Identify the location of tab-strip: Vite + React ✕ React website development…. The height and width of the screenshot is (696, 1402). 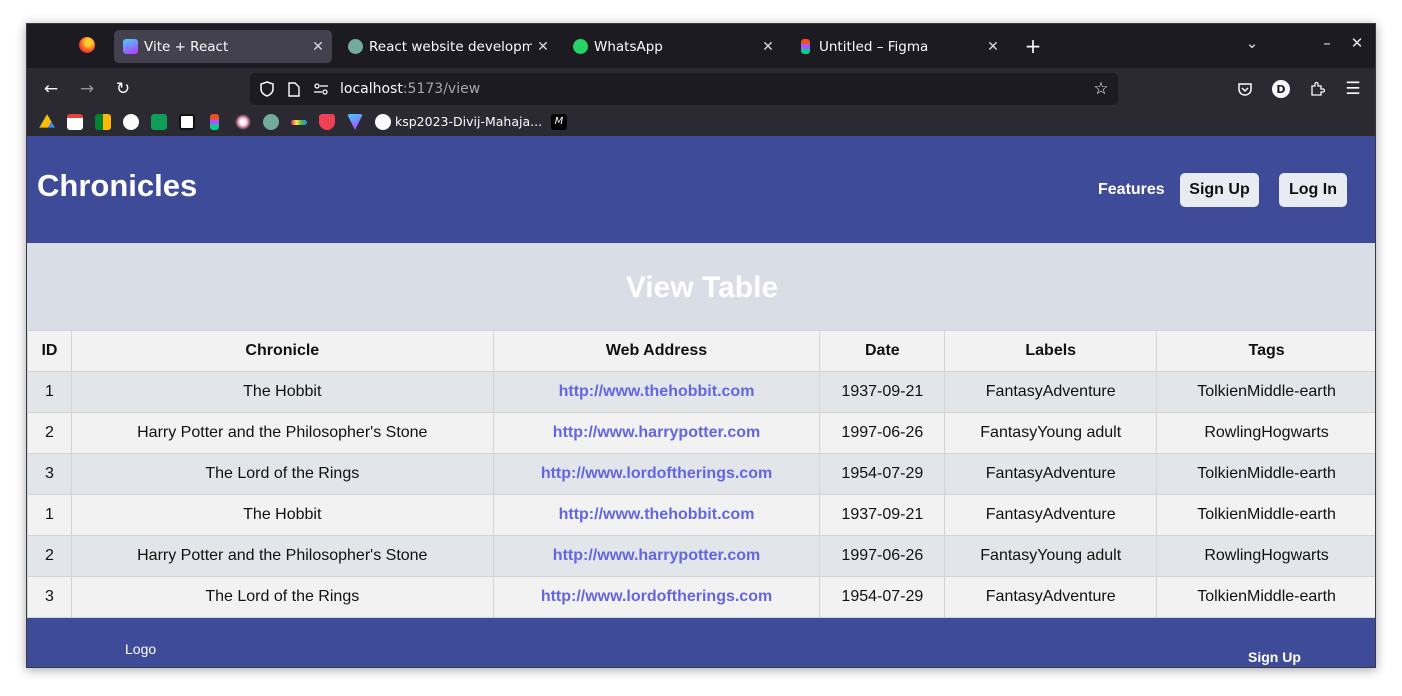
(701, 46).